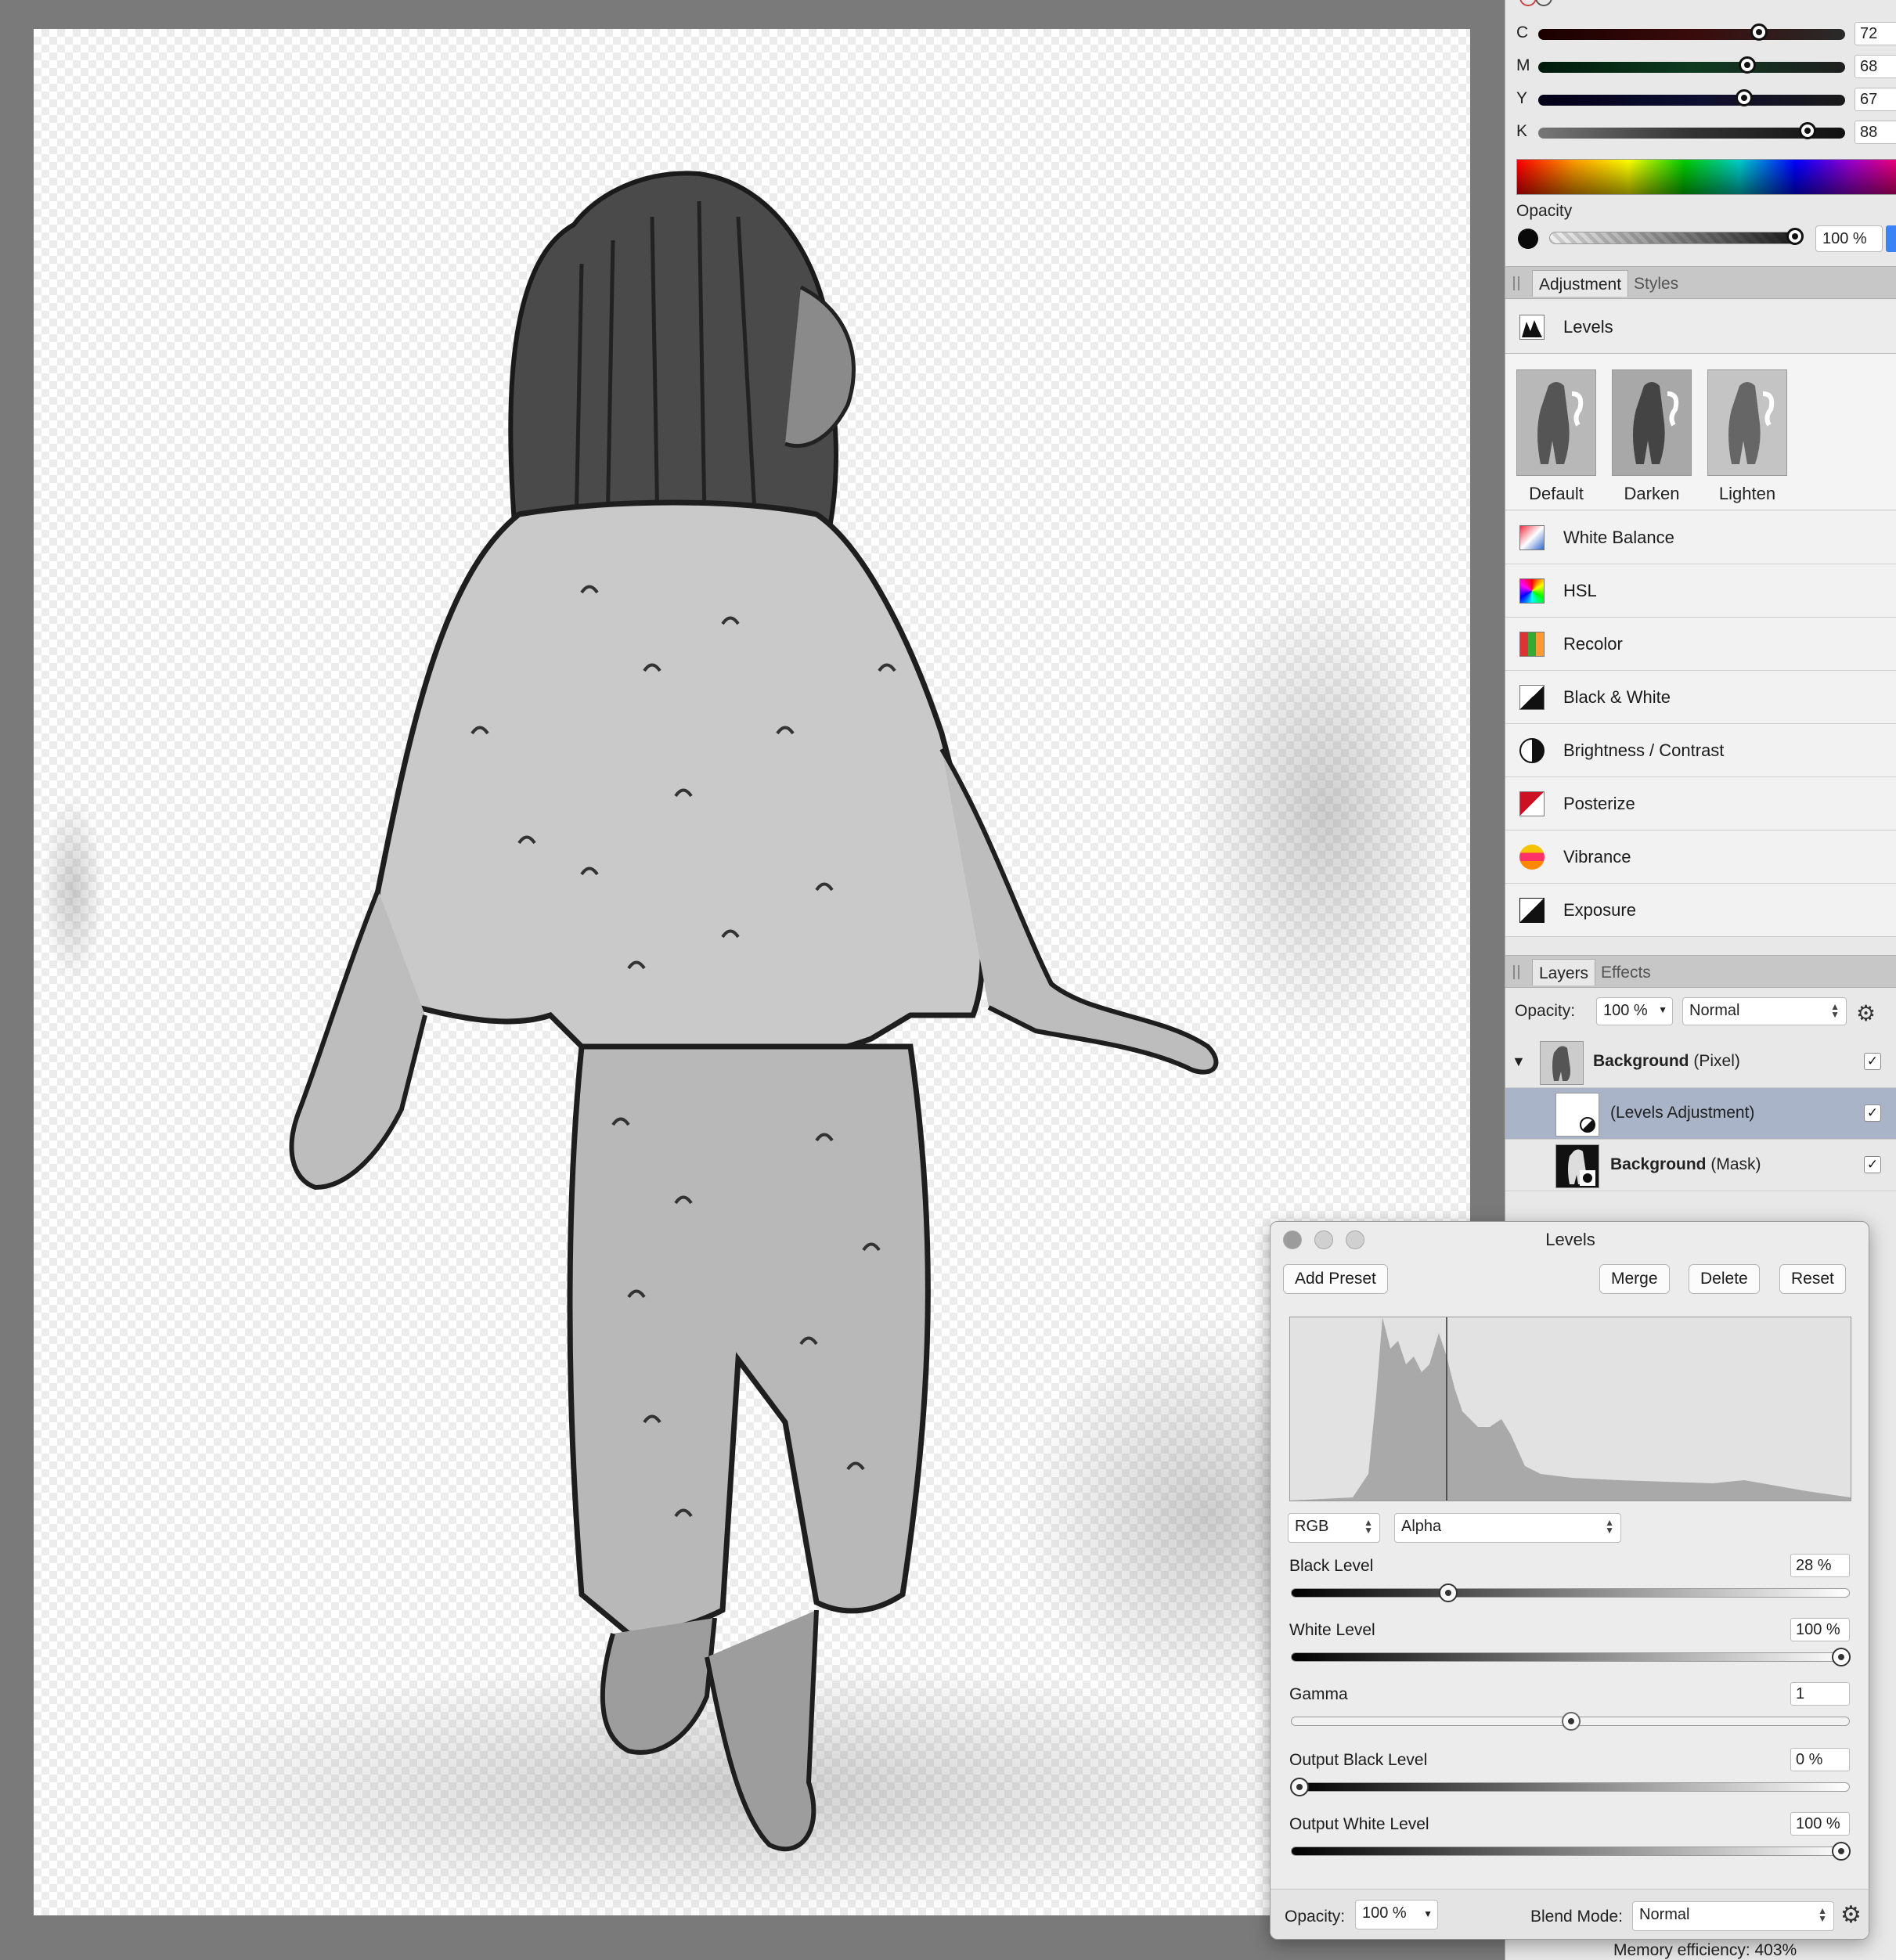 This screenshot has height=1960, width=1896. I want to click on gamma-label: Gamma, so click(1318, 1694).